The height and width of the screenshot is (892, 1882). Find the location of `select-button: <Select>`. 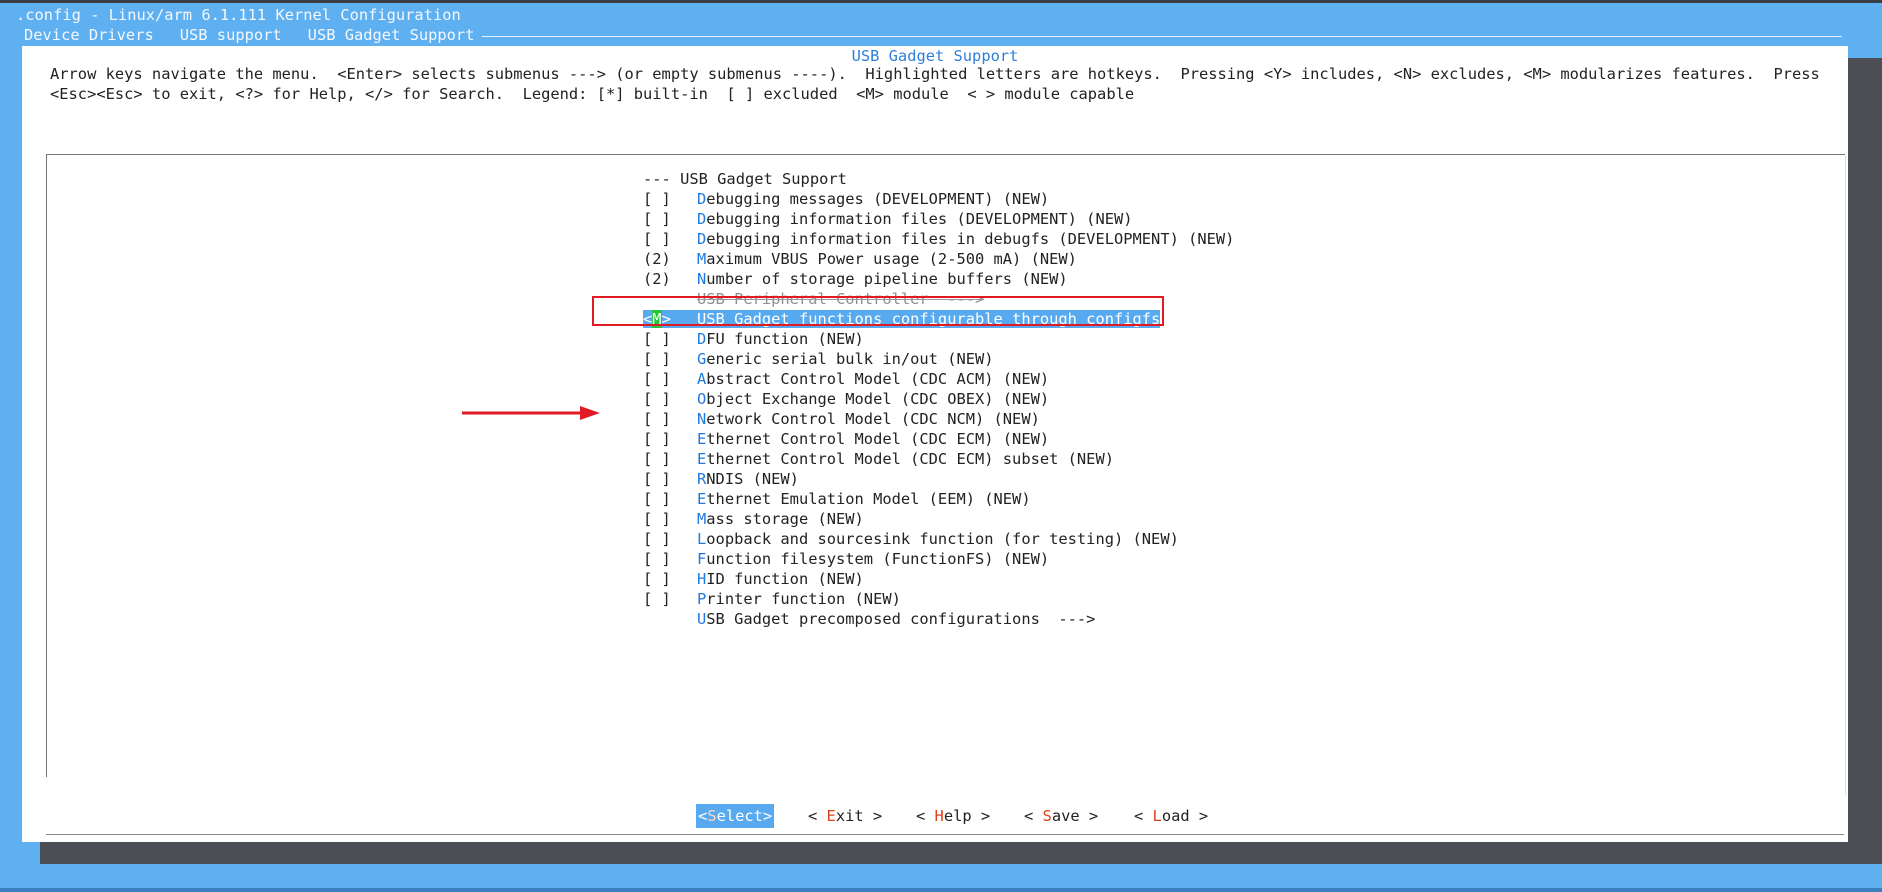

select-button: <Select> is located at coordinates (735, 816).